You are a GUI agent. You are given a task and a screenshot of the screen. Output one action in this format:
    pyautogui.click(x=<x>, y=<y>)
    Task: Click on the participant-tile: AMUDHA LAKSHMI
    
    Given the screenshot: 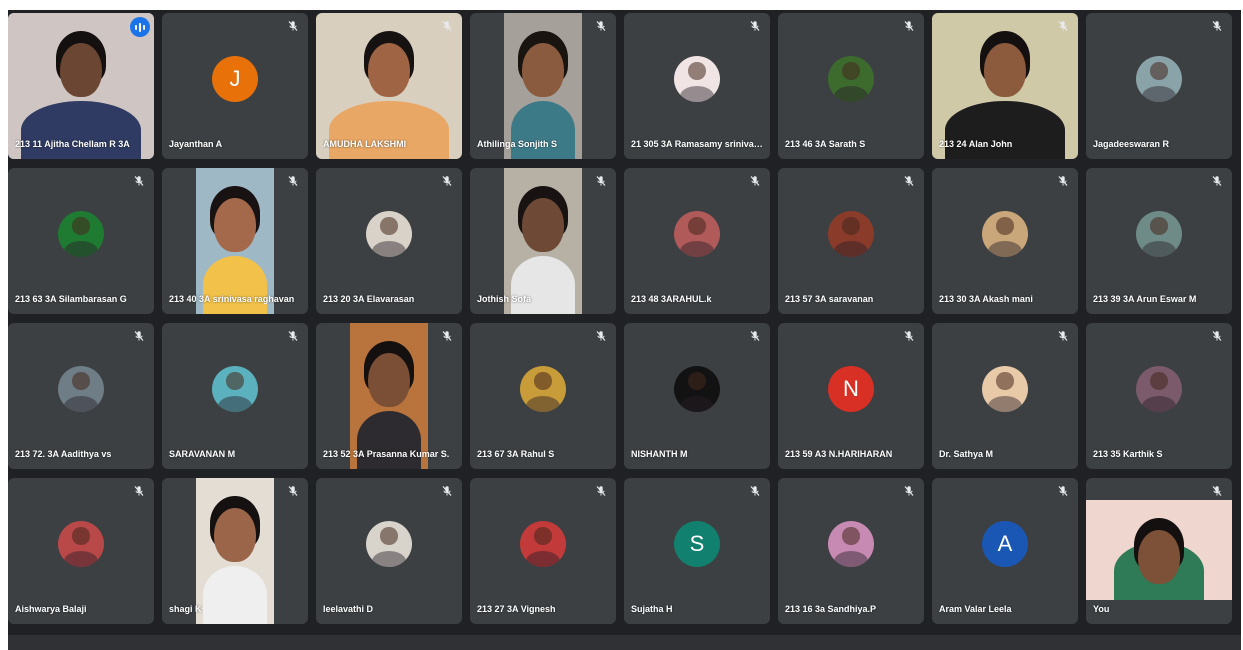 What is the action you would take?
    pyautogui.click(x=389, y=86)
    